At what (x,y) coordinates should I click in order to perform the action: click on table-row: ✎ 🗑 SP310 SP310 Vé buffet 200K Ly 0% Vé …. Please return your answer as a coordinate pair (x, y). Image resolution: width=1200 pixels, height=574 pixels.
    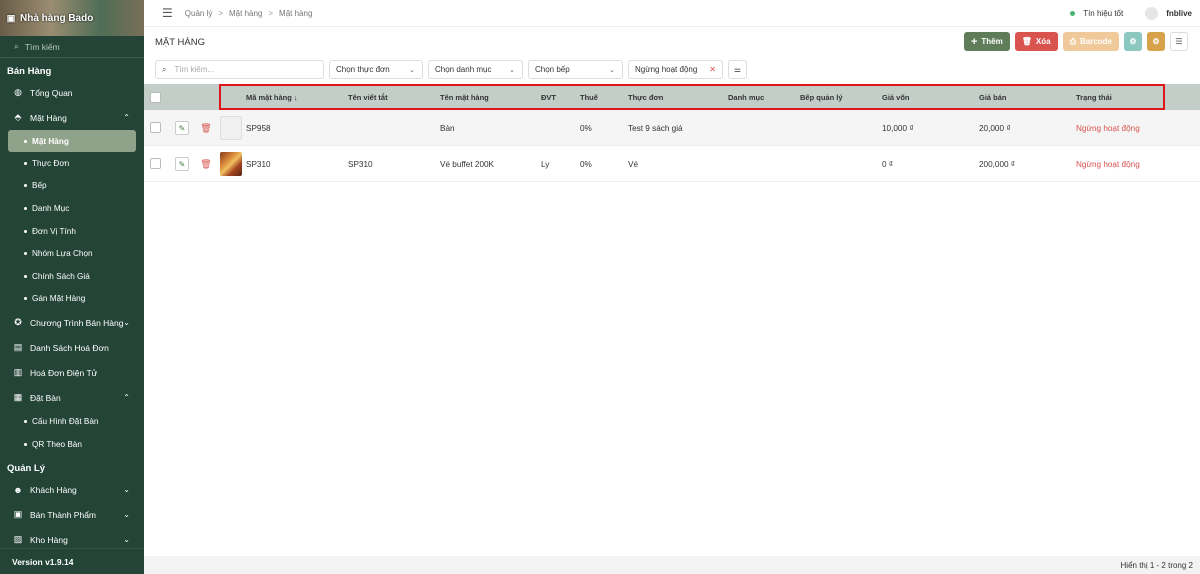
    Looking at the image, I should click on (672, 164).